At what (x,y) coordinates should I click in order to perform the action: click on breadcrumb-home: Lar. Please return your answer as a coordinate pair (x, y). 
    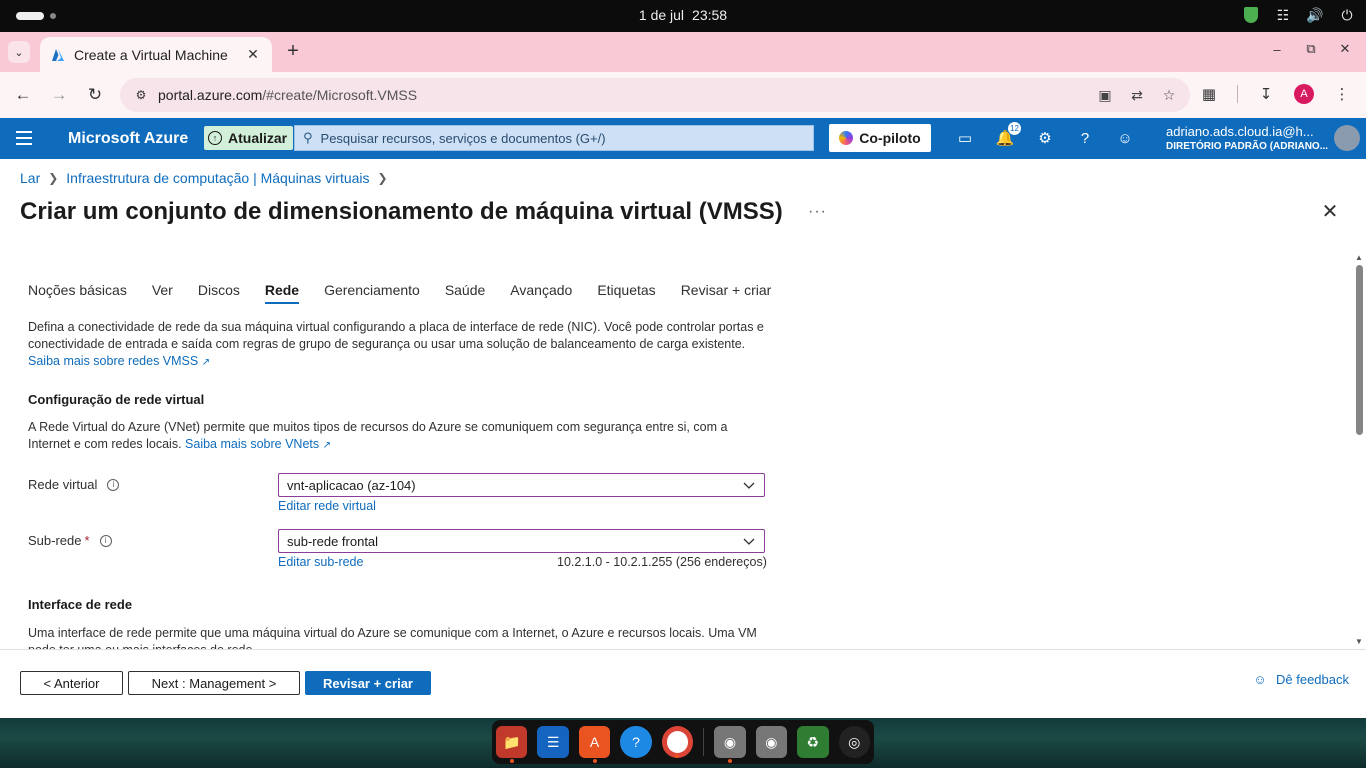
    Looking at the image, I should click on (30, 178).